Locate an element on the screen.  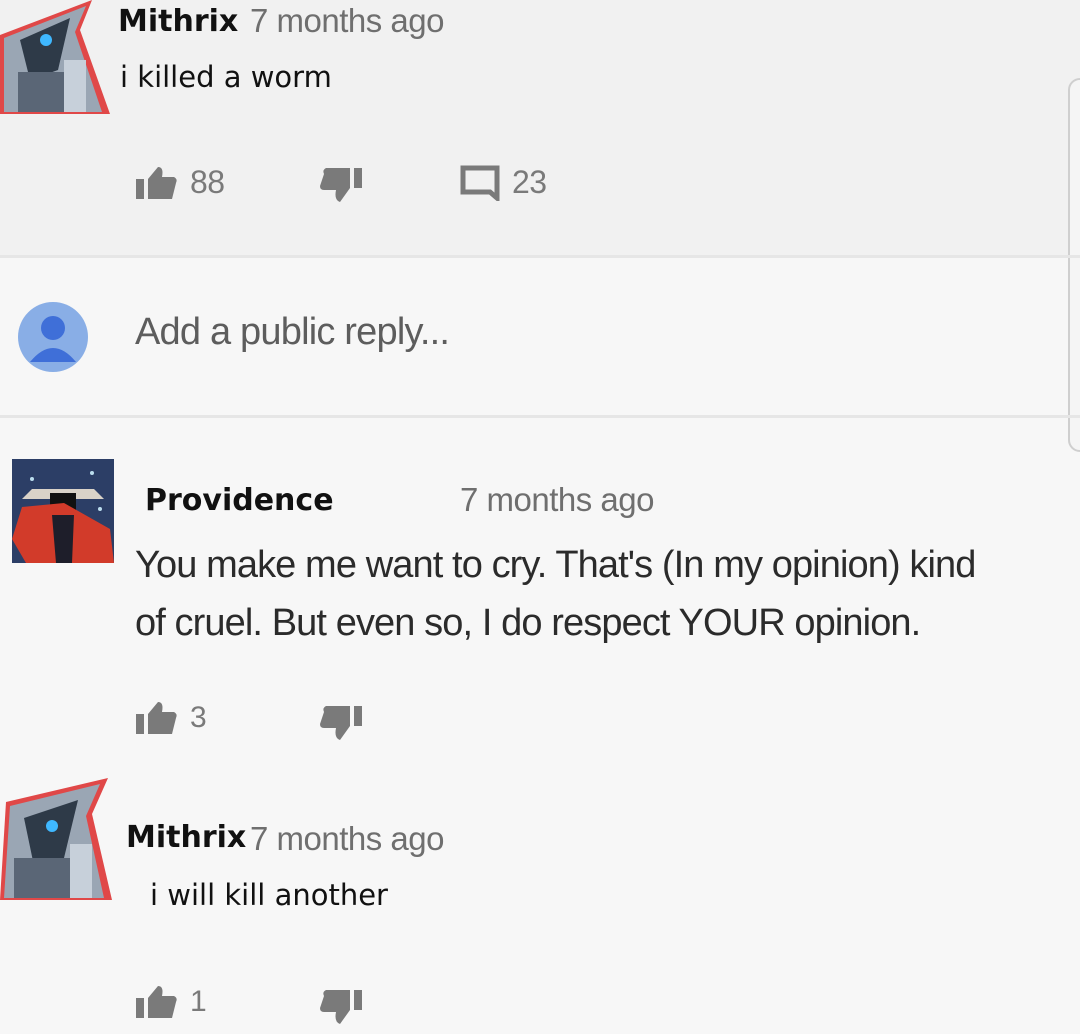
like-button: 1 is located at coordinates (170, 1002).